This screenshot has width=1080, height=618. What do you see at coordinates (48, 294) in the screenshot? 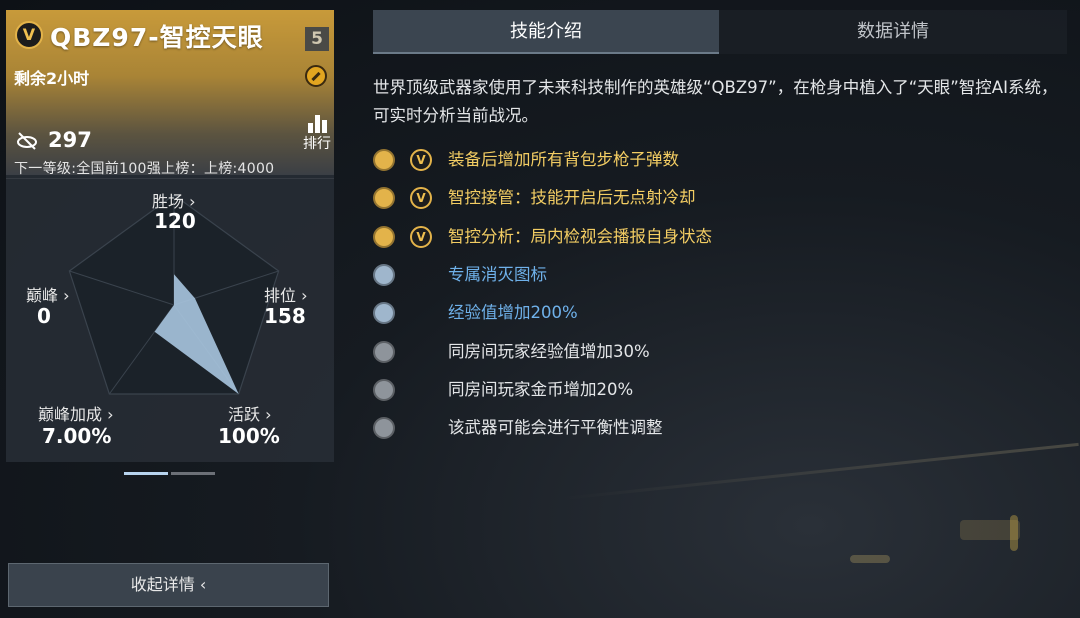
I see `stat-label-peak: 巅峰 ›` at bounding box center [48, 294].